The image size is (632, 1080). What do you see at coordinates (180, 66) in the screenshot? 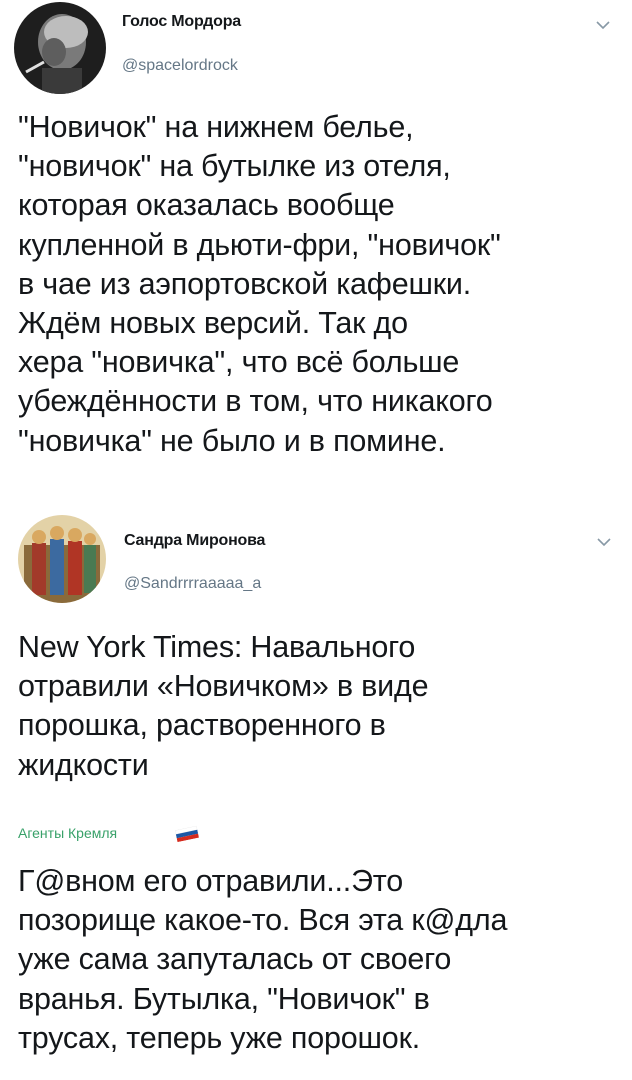
I see `author-handle: @spacelordrock` at bounding box center [180, 66].